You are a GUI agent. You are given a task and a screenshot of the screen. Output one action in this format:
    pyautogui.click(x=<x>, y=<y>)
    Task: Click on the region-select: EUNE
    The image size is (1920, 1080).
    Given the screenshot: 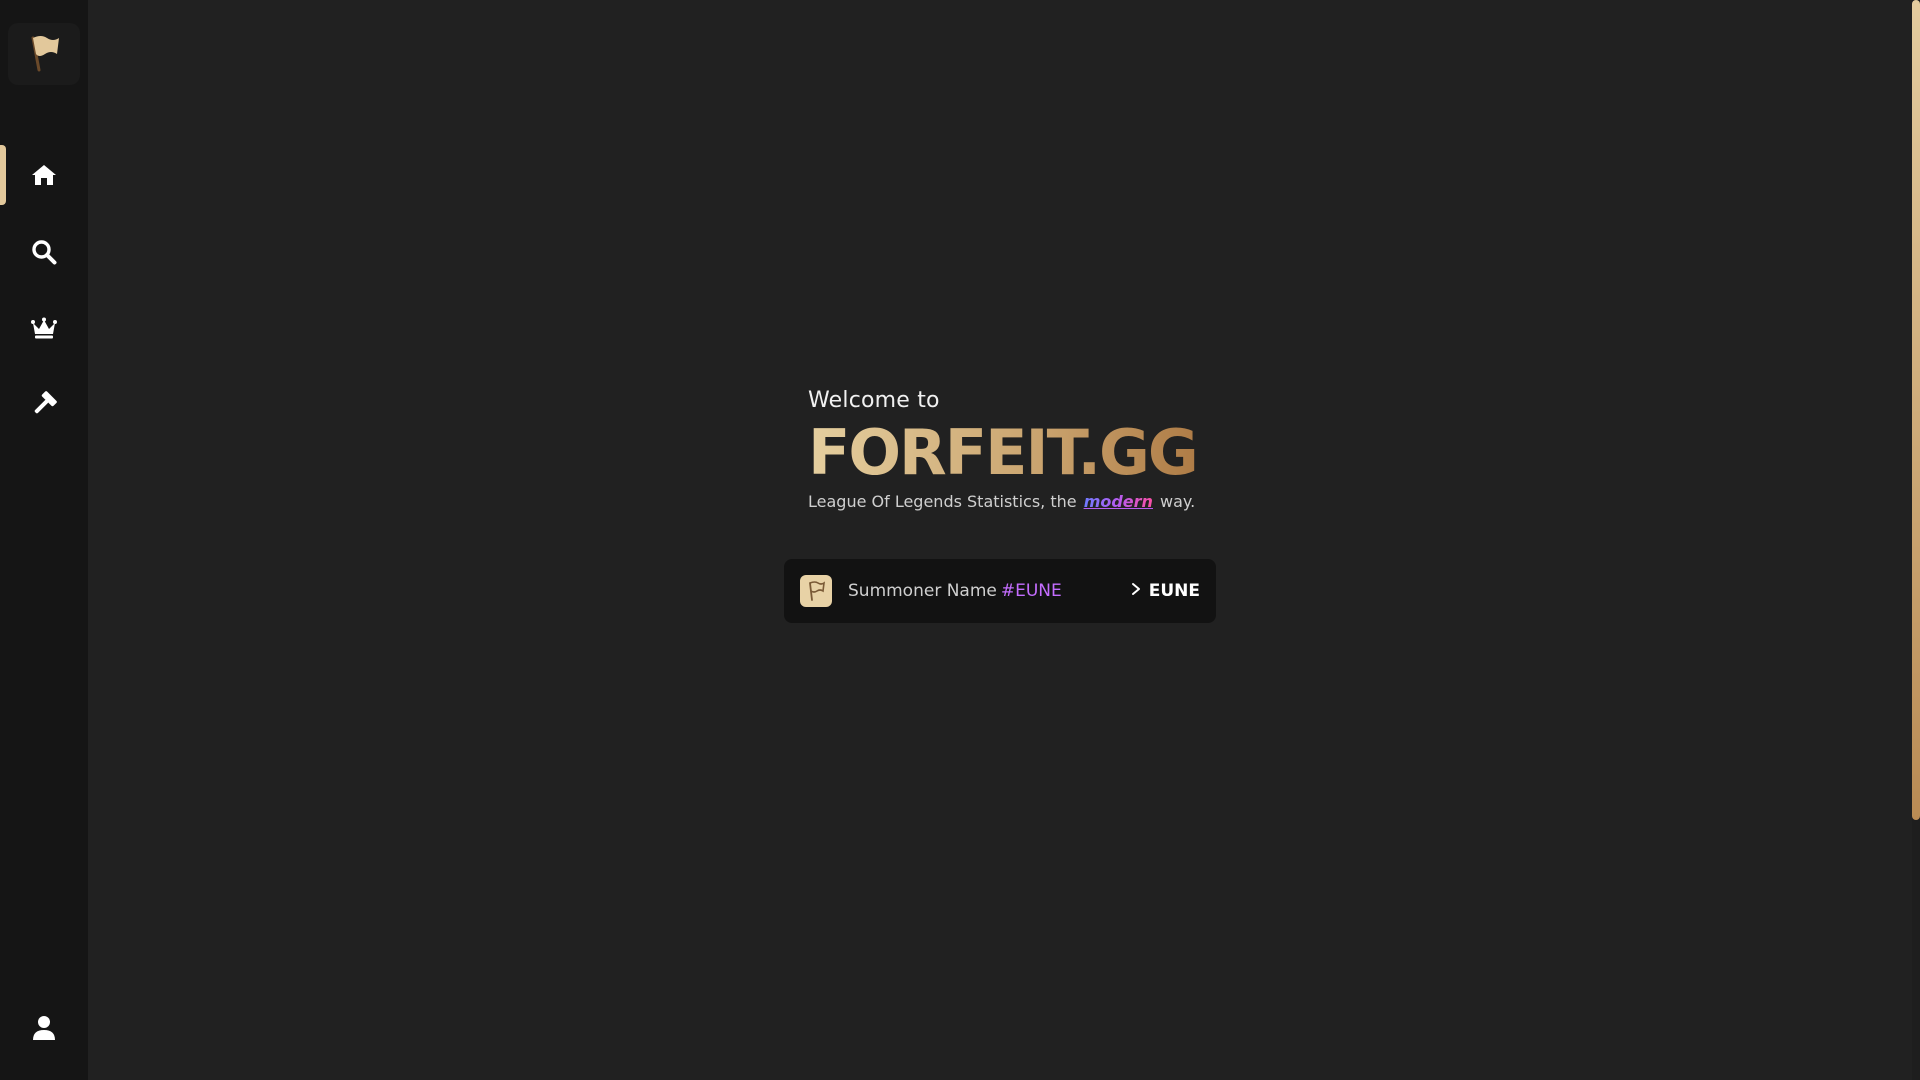 What is the action you would take?
    pyautogui.click(x=1165, y=591)
    